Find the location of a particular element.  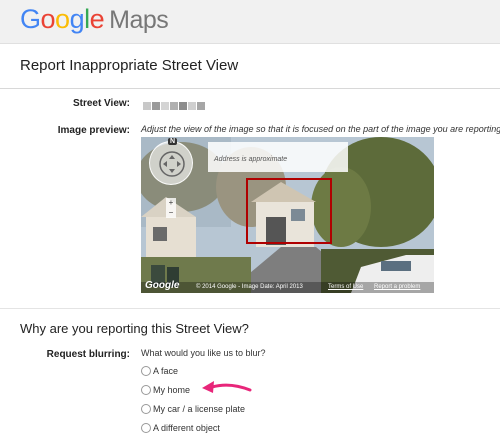

radio-face is located at coordinates (146, 371).